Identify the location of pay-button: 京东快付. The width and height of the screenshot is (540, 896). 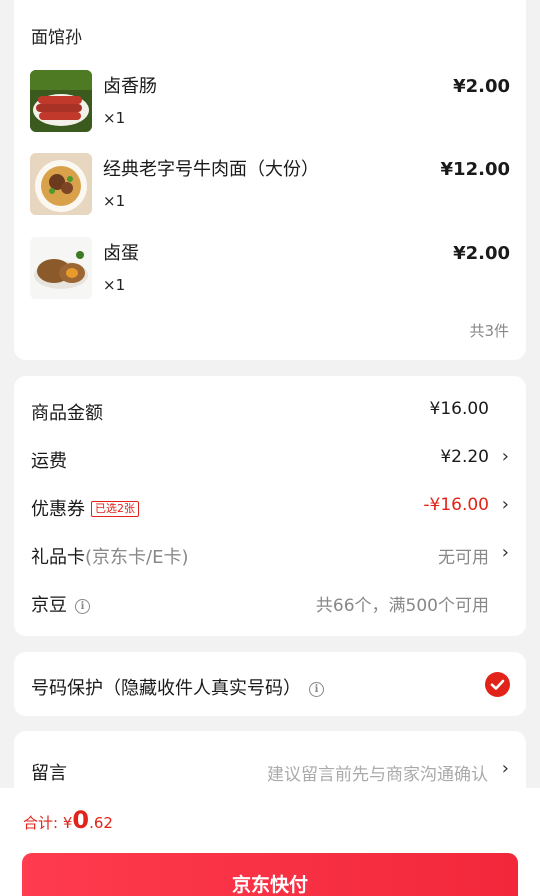
(270, 874).